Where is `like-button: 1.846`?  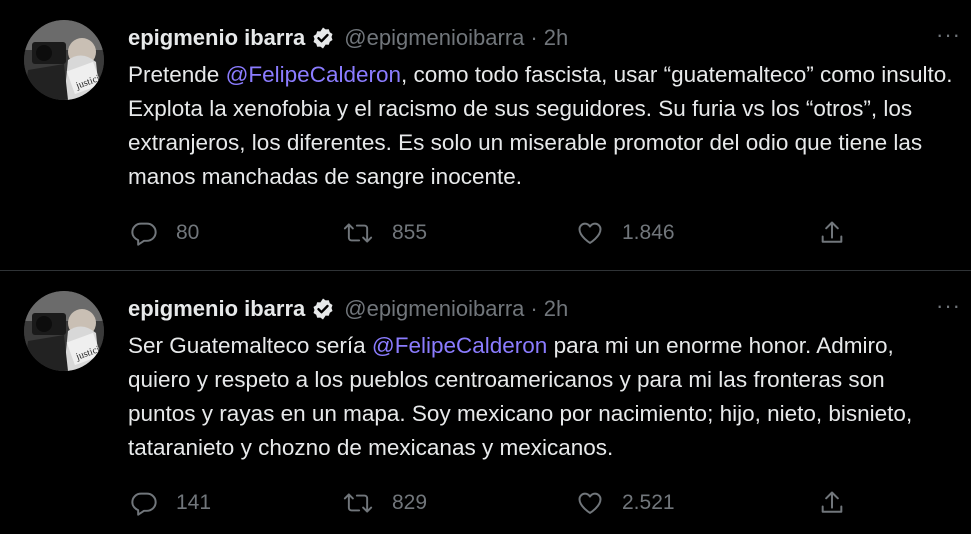
like-button: 1.846 is located at coordinates (625, 233).